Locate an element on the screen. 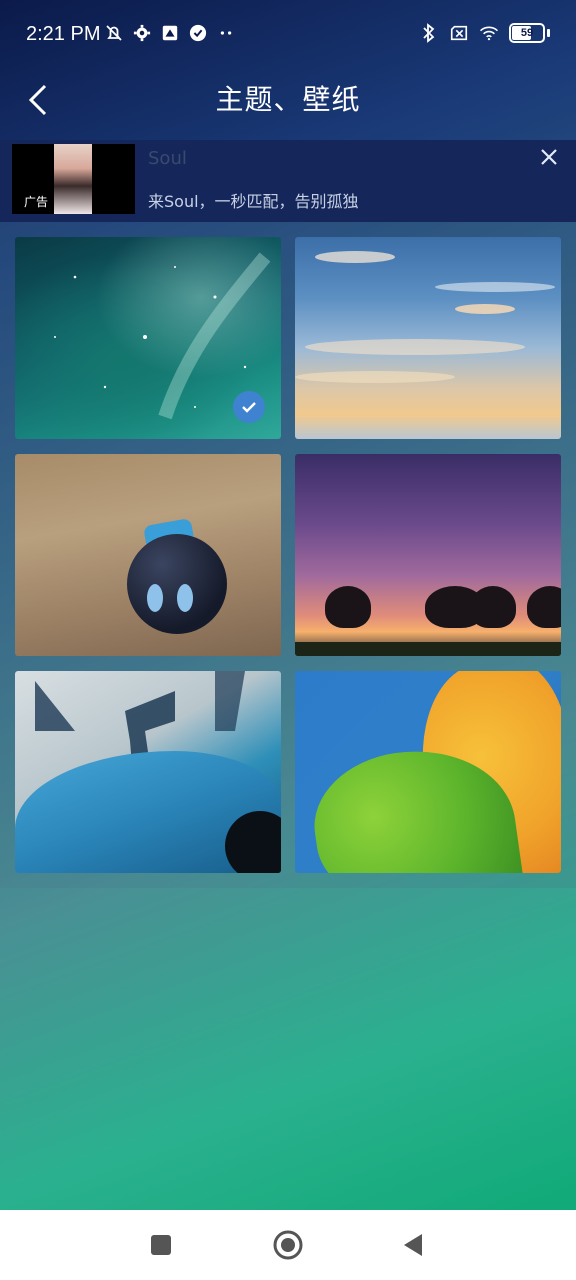 This screenshot has height=1280, width=576. clouds-decoration is located at coordinates (425, 317).